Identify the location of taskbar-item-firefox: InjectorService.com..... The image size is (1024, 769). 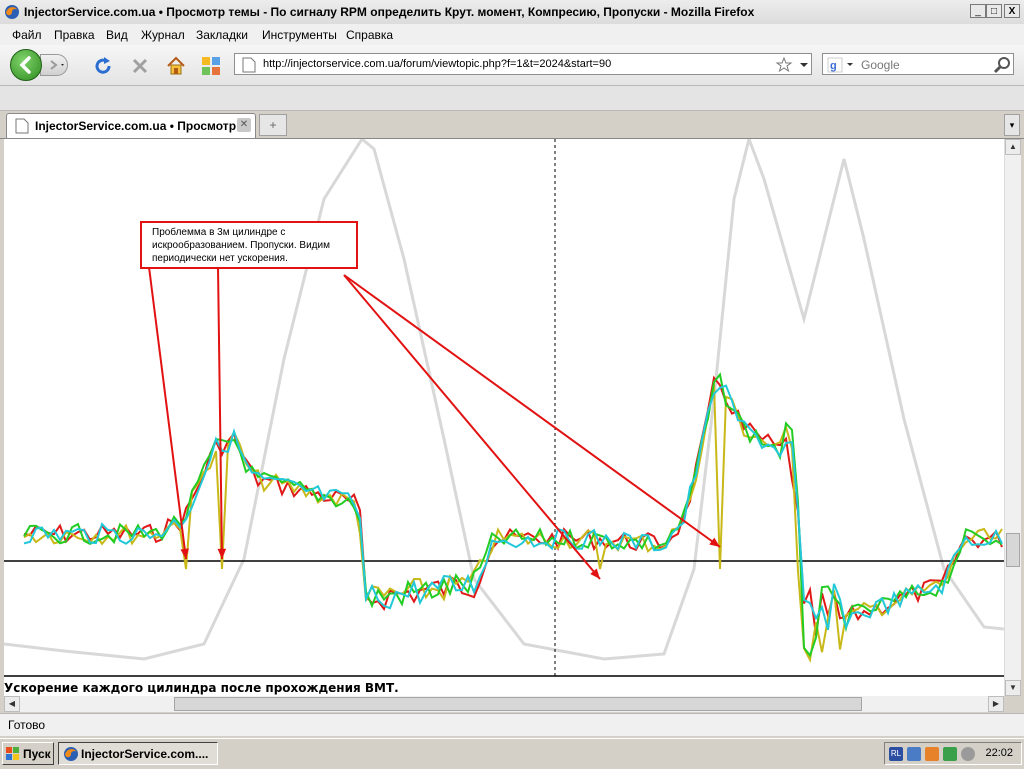
(138, 753).